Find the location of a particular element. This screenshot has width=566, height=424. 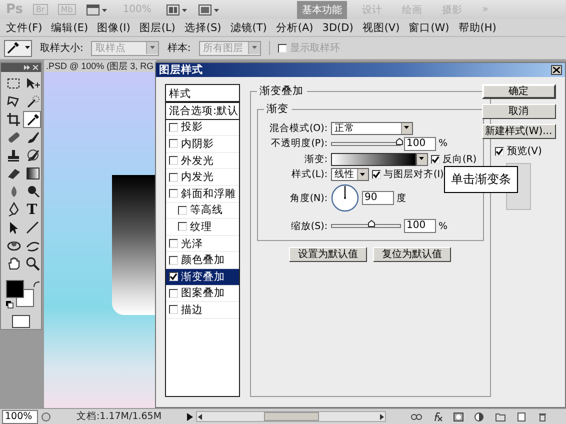

menu-item: 窗口(W) is located at coordinates (429, 27).